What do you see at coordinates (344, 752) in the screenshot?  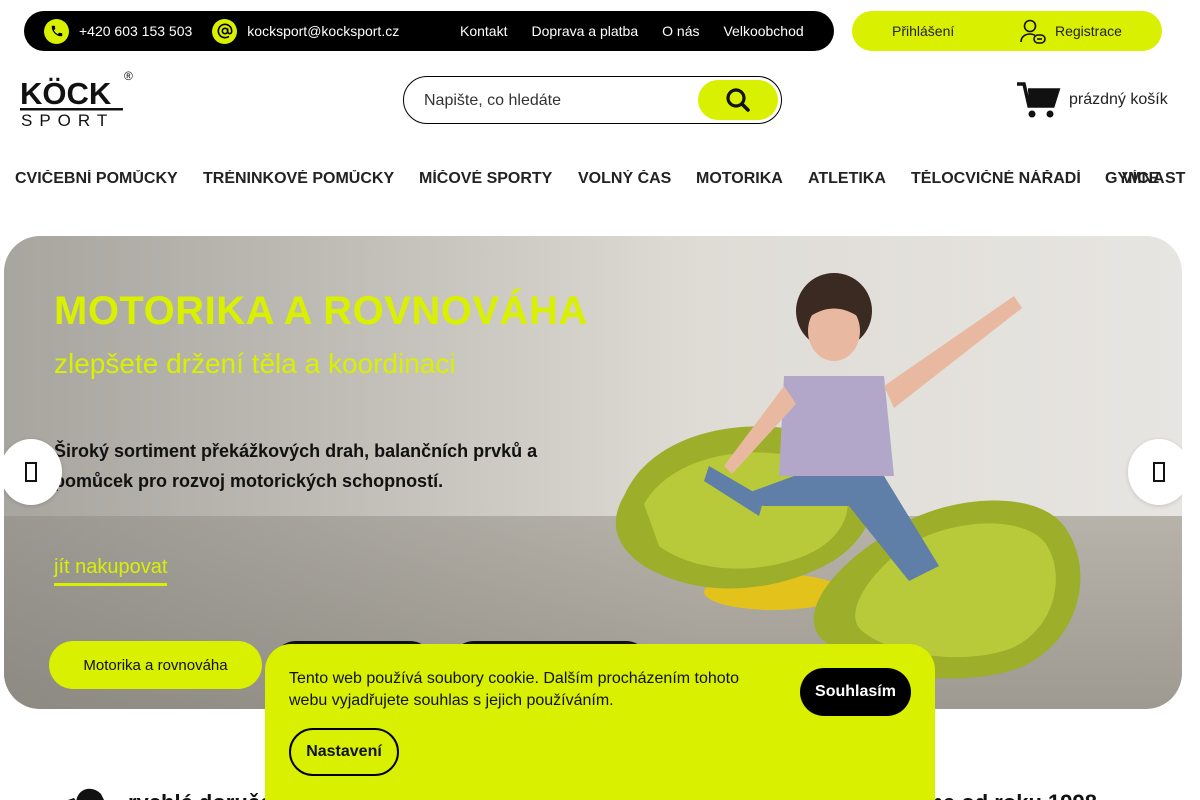 I see `cookie-settings-button: Nastavení` at bounding box center [344, 752].